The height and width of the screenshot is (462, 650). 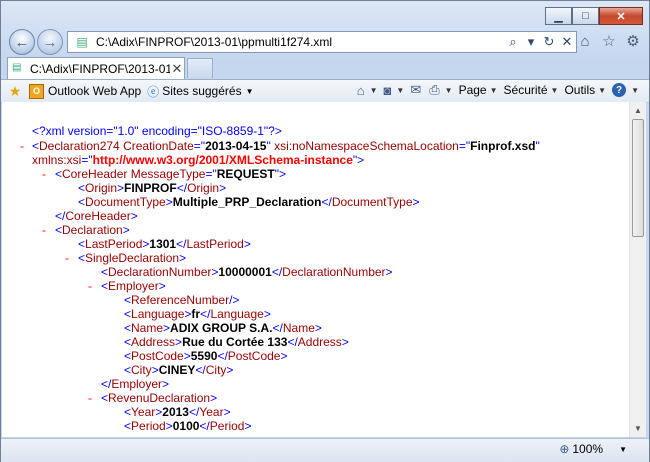 What do you see at coordinates (182, 300) in the screenshot?
I see `xml-referencenumber: <ReferenceNumber/>` at bounding box center [182, 300].